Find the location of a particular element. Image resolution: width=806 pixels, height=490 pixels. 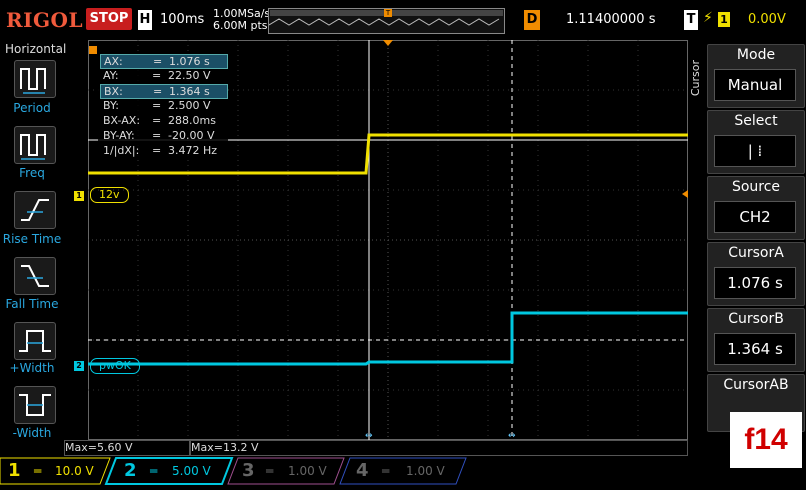

ch4-coupling-icon: ═ is located at coordinates (386, 471).